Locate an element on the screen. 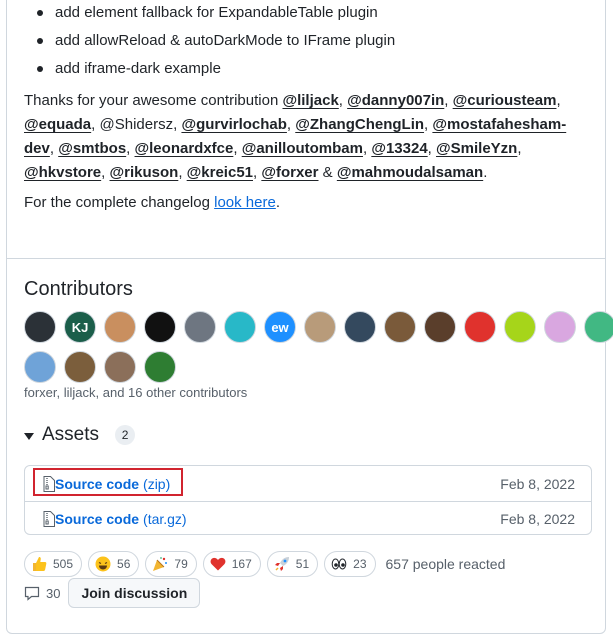  changelog-prefix: For the complete changelog is located at coordinates (119, 202).